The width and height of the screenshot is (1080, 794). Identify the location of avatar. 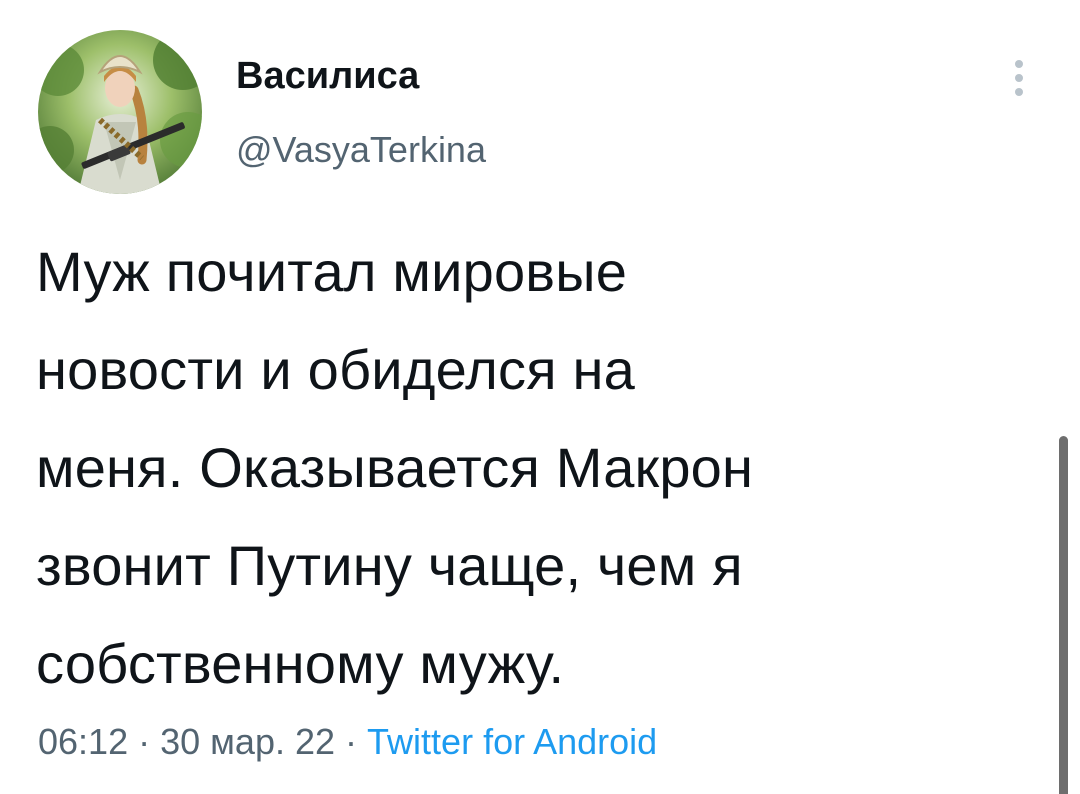
(120, 112).